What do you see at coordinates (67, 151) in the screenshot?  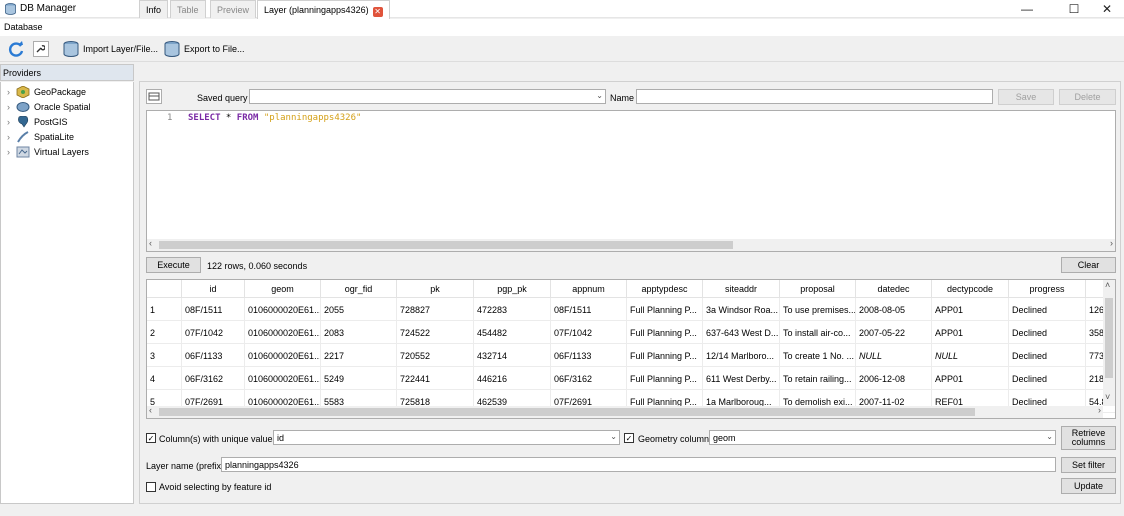 I see `provider-virtual-layers: › Virtual Layers` at bounding box center [67, 151].